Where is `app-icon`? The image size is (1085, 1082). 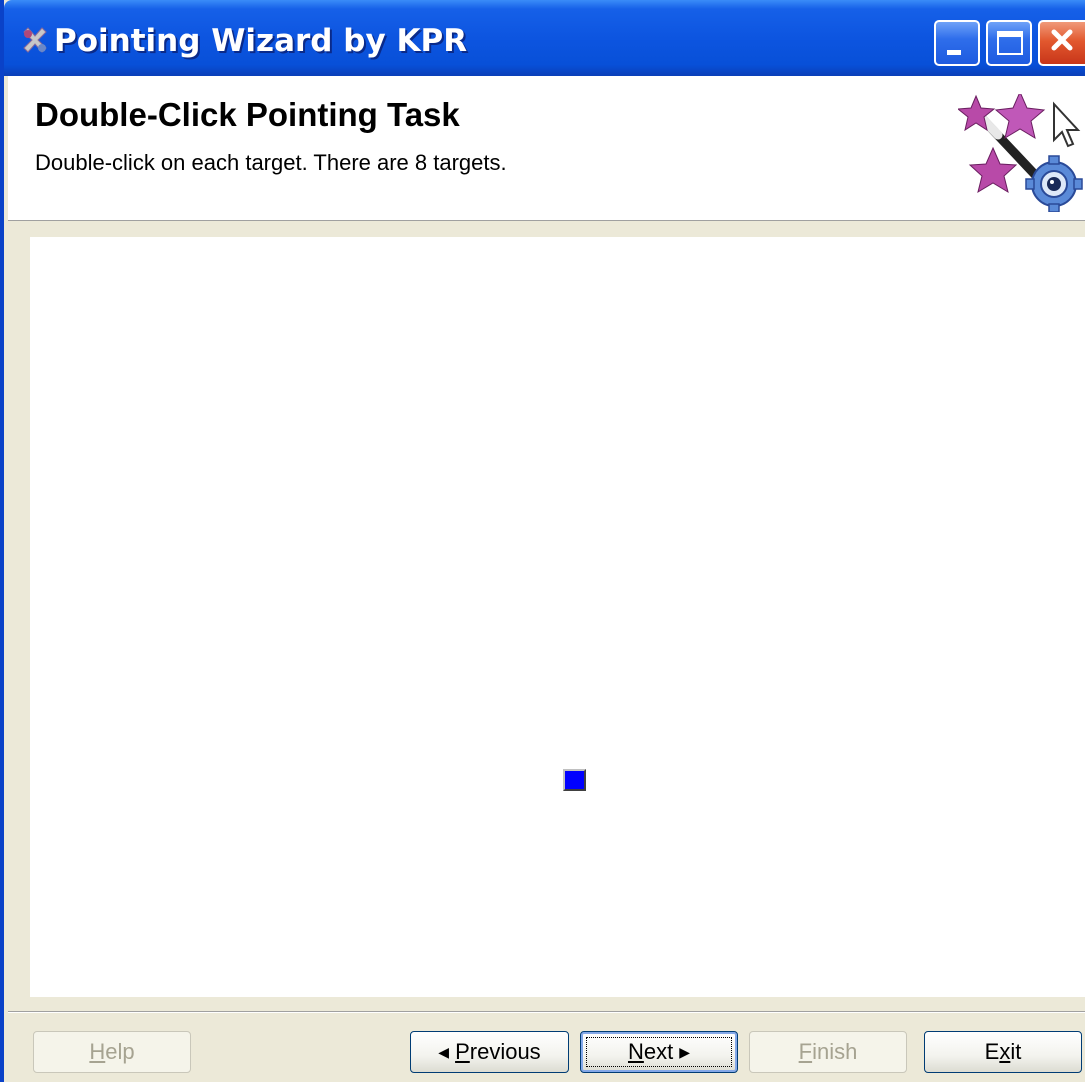
app-icon is located at coordinates (35, 40).